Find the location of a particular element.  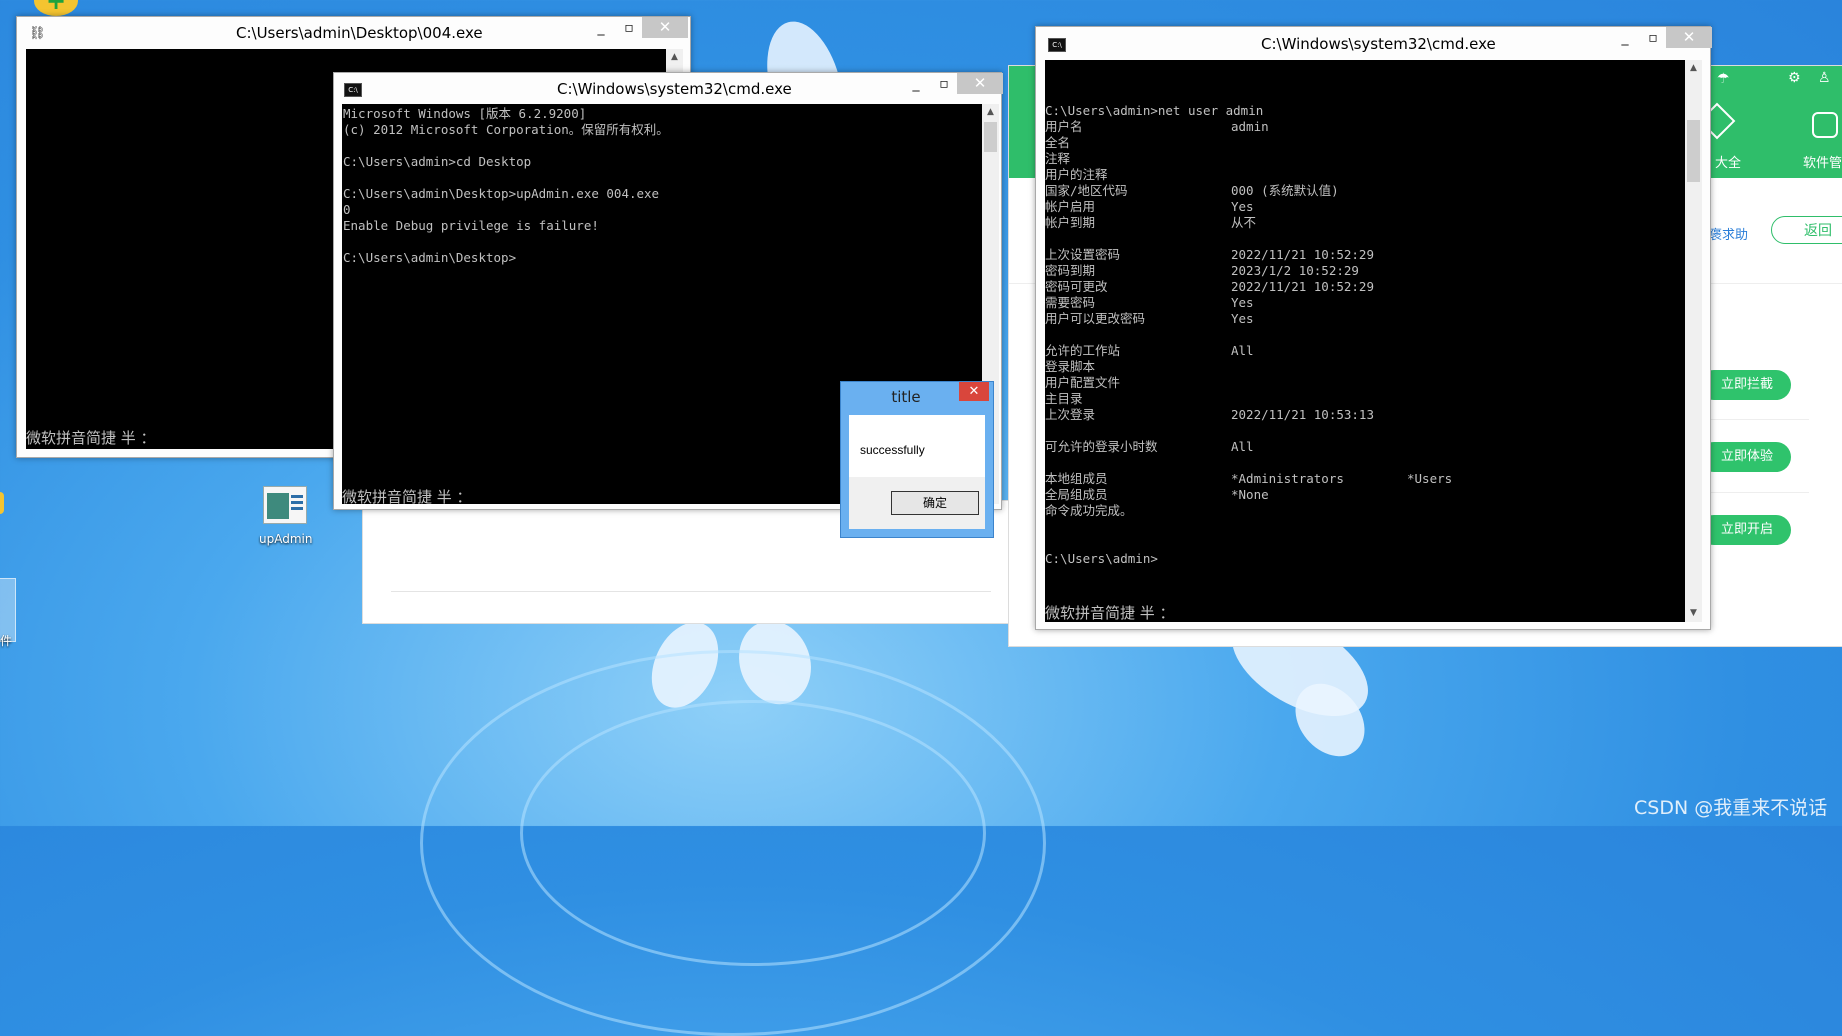

app-icon: ⛓ is located at coordinates (37, 33).